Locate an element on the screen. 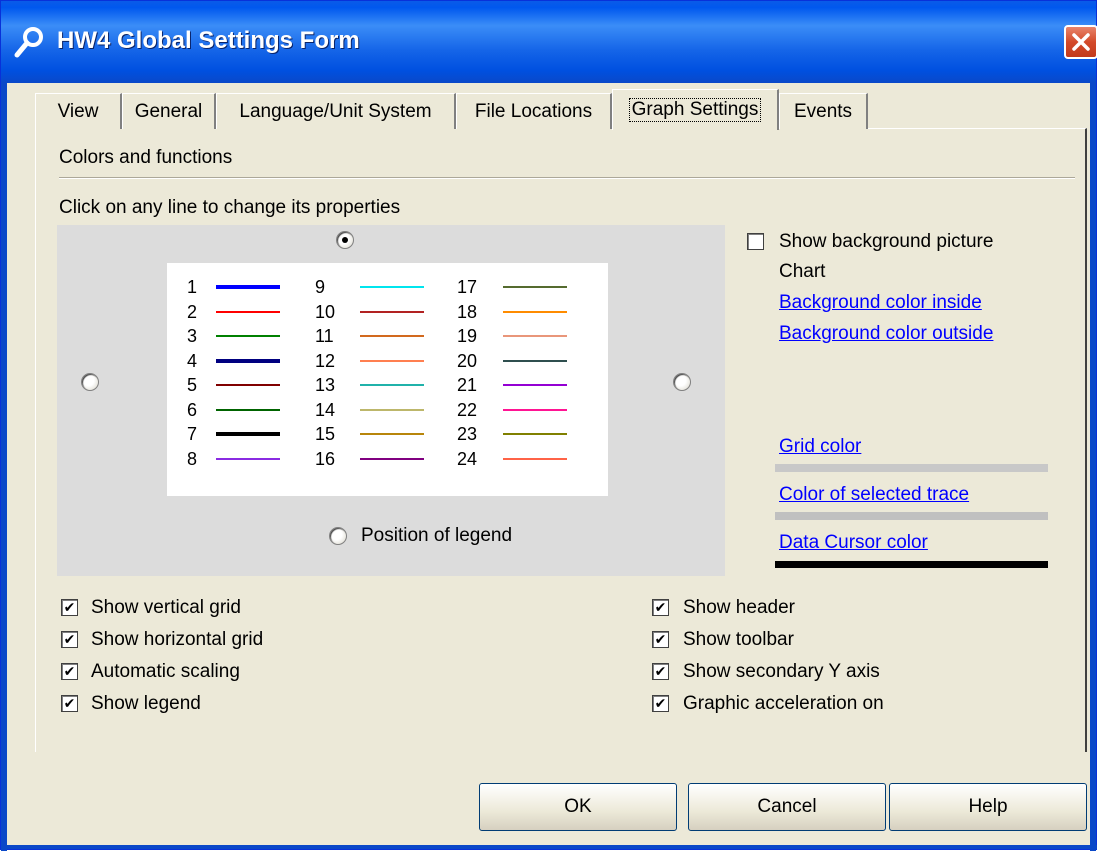 The image size is (1097, 851). legend-entry-number: 17 is located at coordinates (467, 287).